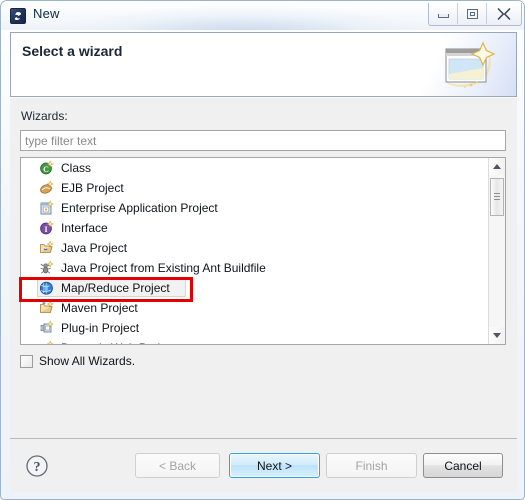 This screenshot has height=500, width=525. I want to click on dynamic-web-project-icon, so click(47, 342).